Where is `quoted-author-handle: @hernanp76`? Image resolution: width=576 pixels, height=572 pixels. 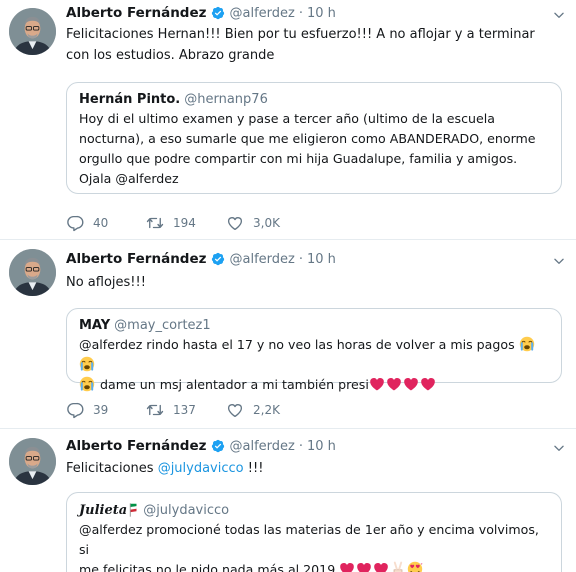
quoted-author-handle: @hernanp76 is located at coordinates (226, 99).